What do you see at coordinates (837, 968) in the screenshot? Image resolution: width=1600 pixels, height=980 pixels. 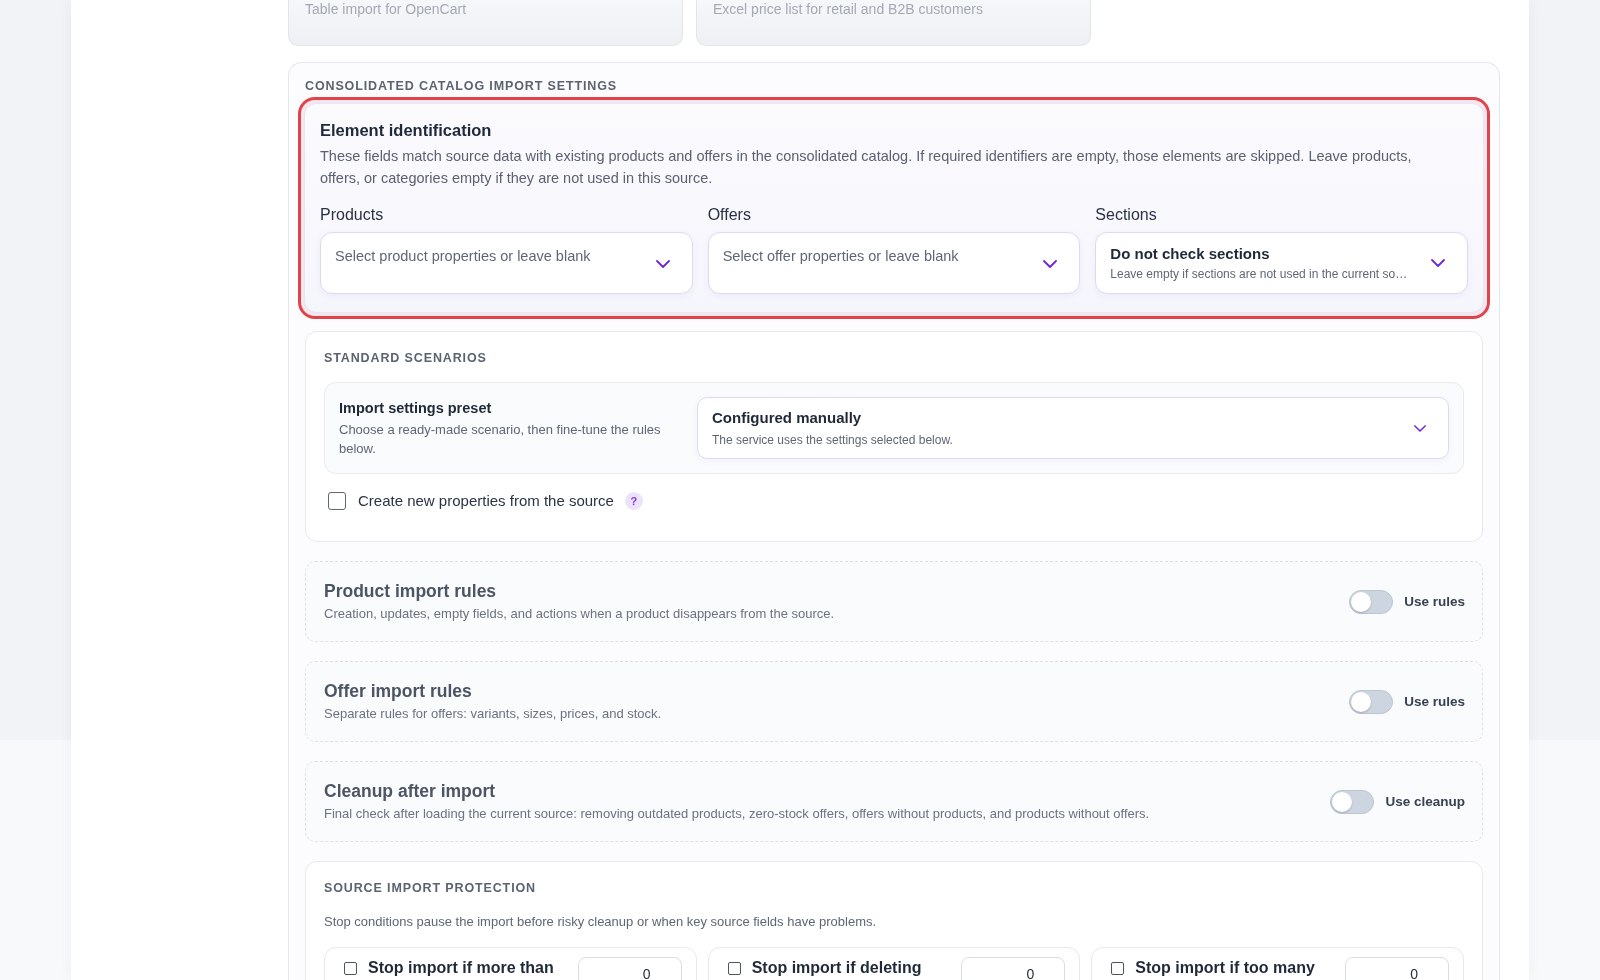 I see `condition-label: Stop import if deleting` at bounding box center [837, 968].